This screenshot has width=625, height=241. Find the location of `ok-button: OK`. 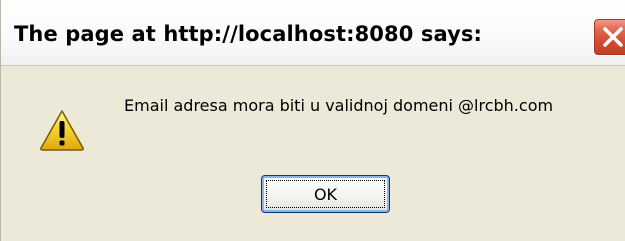

ok-button: OK is located at coordinates (325, 194).